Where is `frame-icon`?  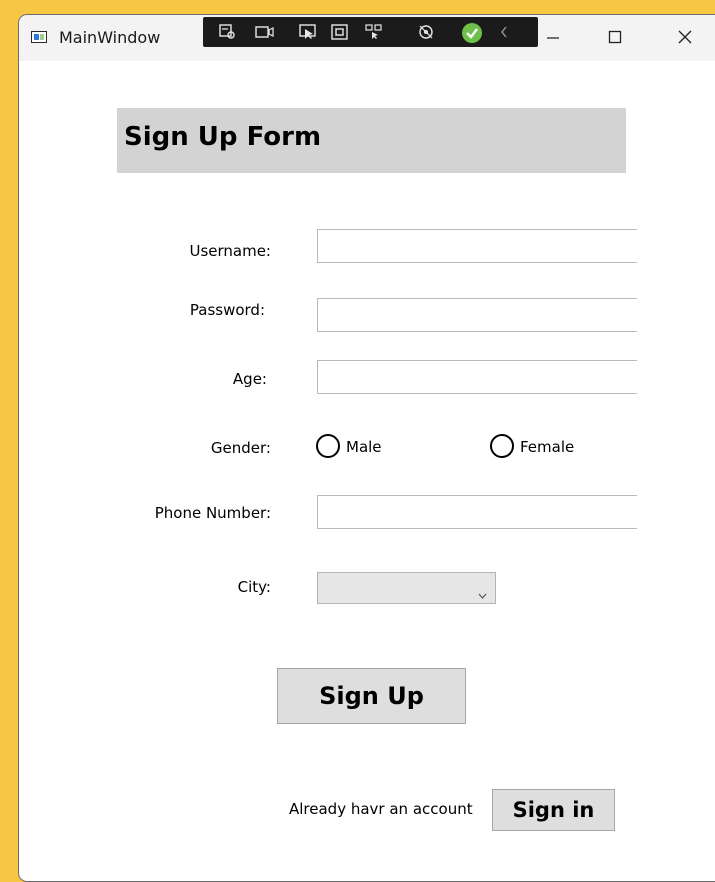 frame-icon is located at coordinates (340, 32).